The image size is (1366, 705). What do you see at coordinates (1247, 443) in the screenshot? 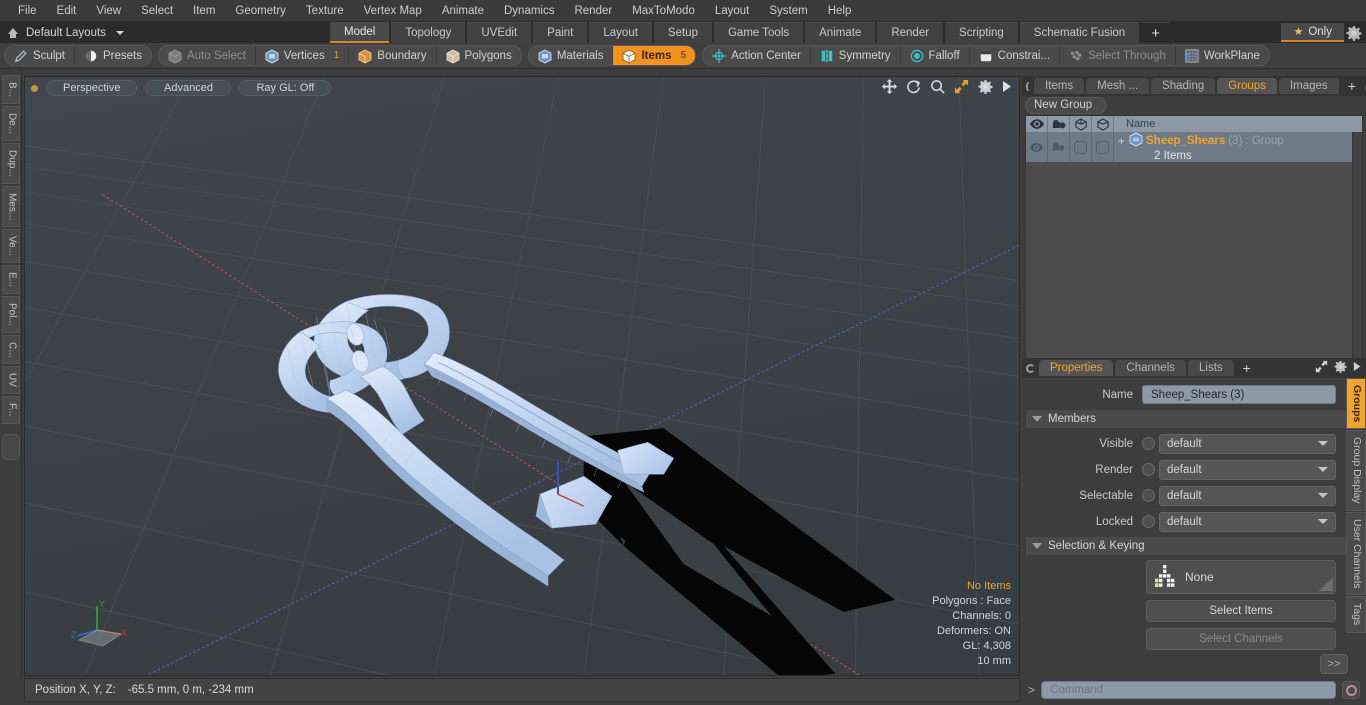
I see `member-dropdown-visible: default` at bounding box center [1247, 443].